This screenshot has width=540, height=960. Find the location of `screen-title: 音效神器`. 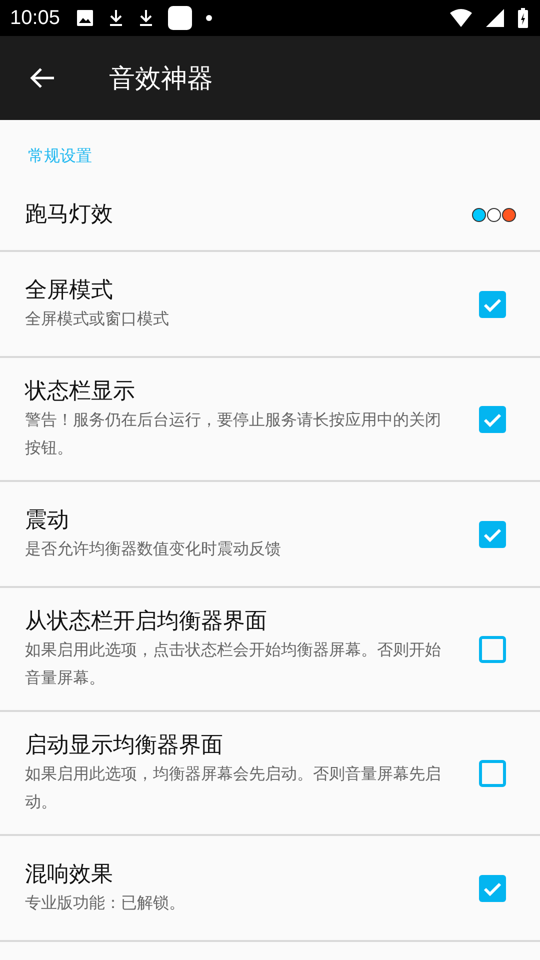

screen-title: 音效神器 is located at coordinates (161, 79).